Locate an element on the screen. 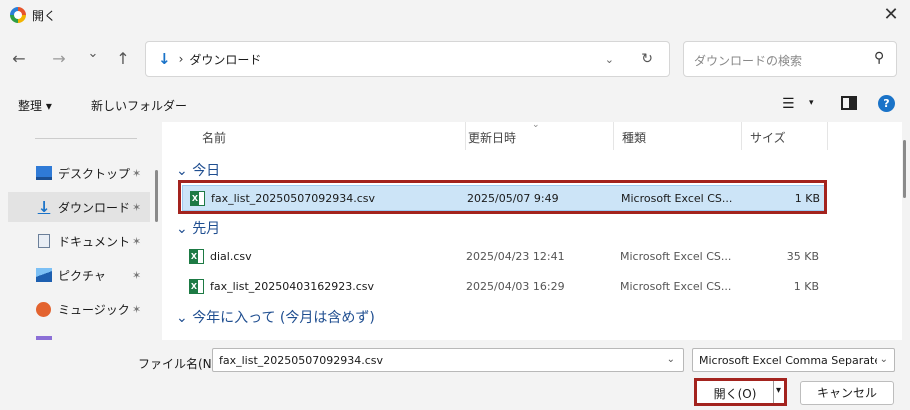 The width and height of the screenshot is (910, 410). group-header-this-year: ⌄ 今年に入って (今月は含めず) is located at coordinates (275, 317).